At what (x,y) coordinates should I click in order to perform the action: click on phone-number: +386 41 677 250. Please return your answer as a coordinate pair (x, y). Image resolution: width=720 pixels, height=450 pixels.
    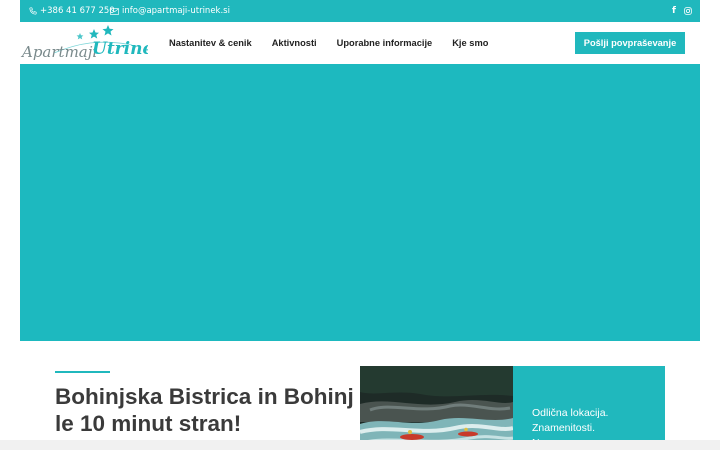
    Looking at the image, I should click on (77, 11).